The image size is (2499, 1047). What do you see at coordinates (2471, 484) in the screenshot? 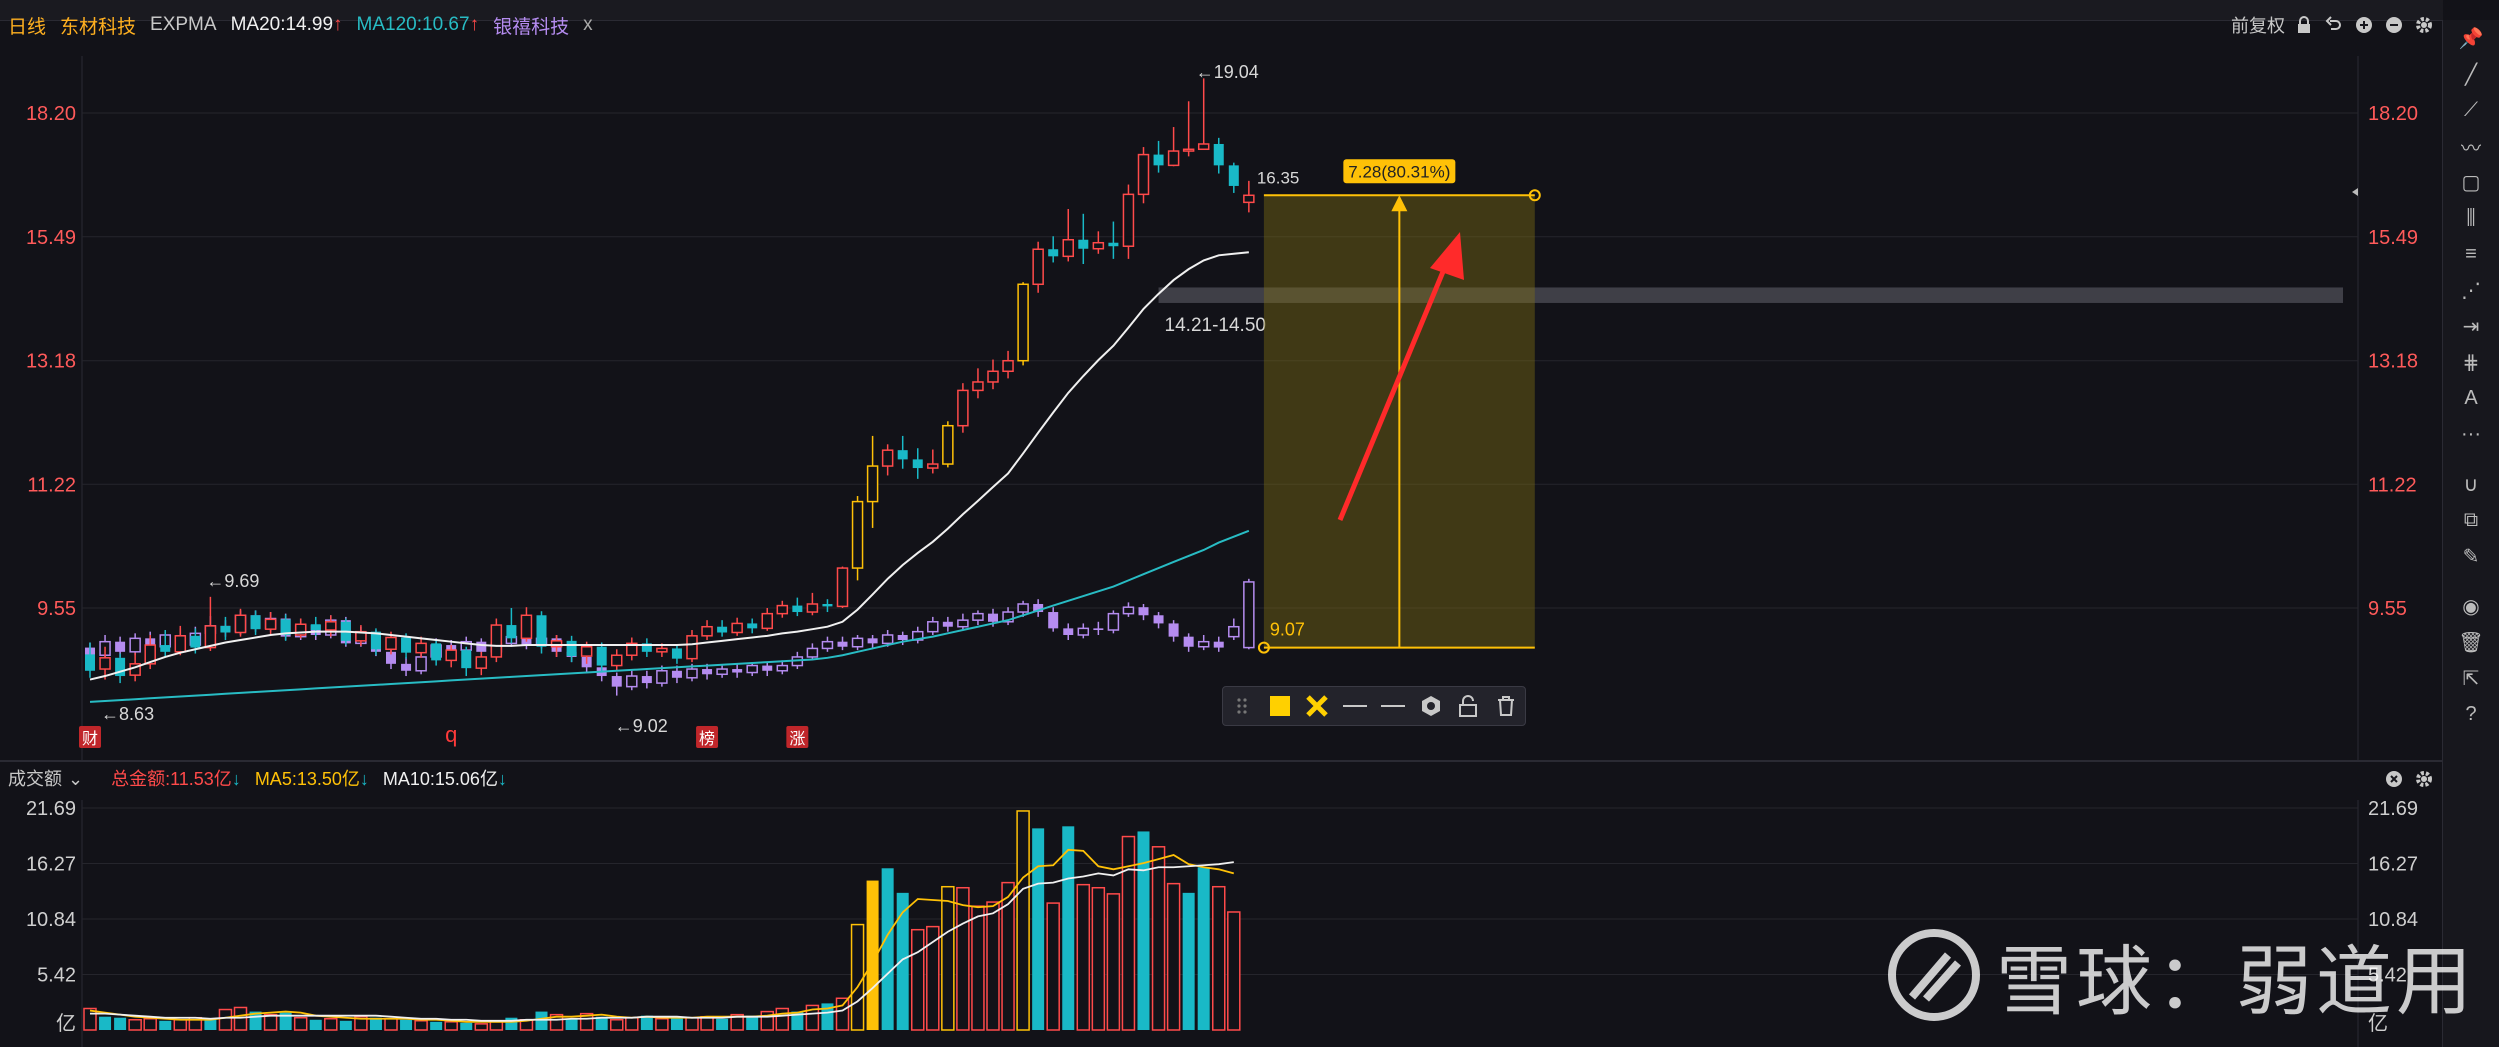
I see `magnet-icon: ∪` at bounding box center [2471, 484].